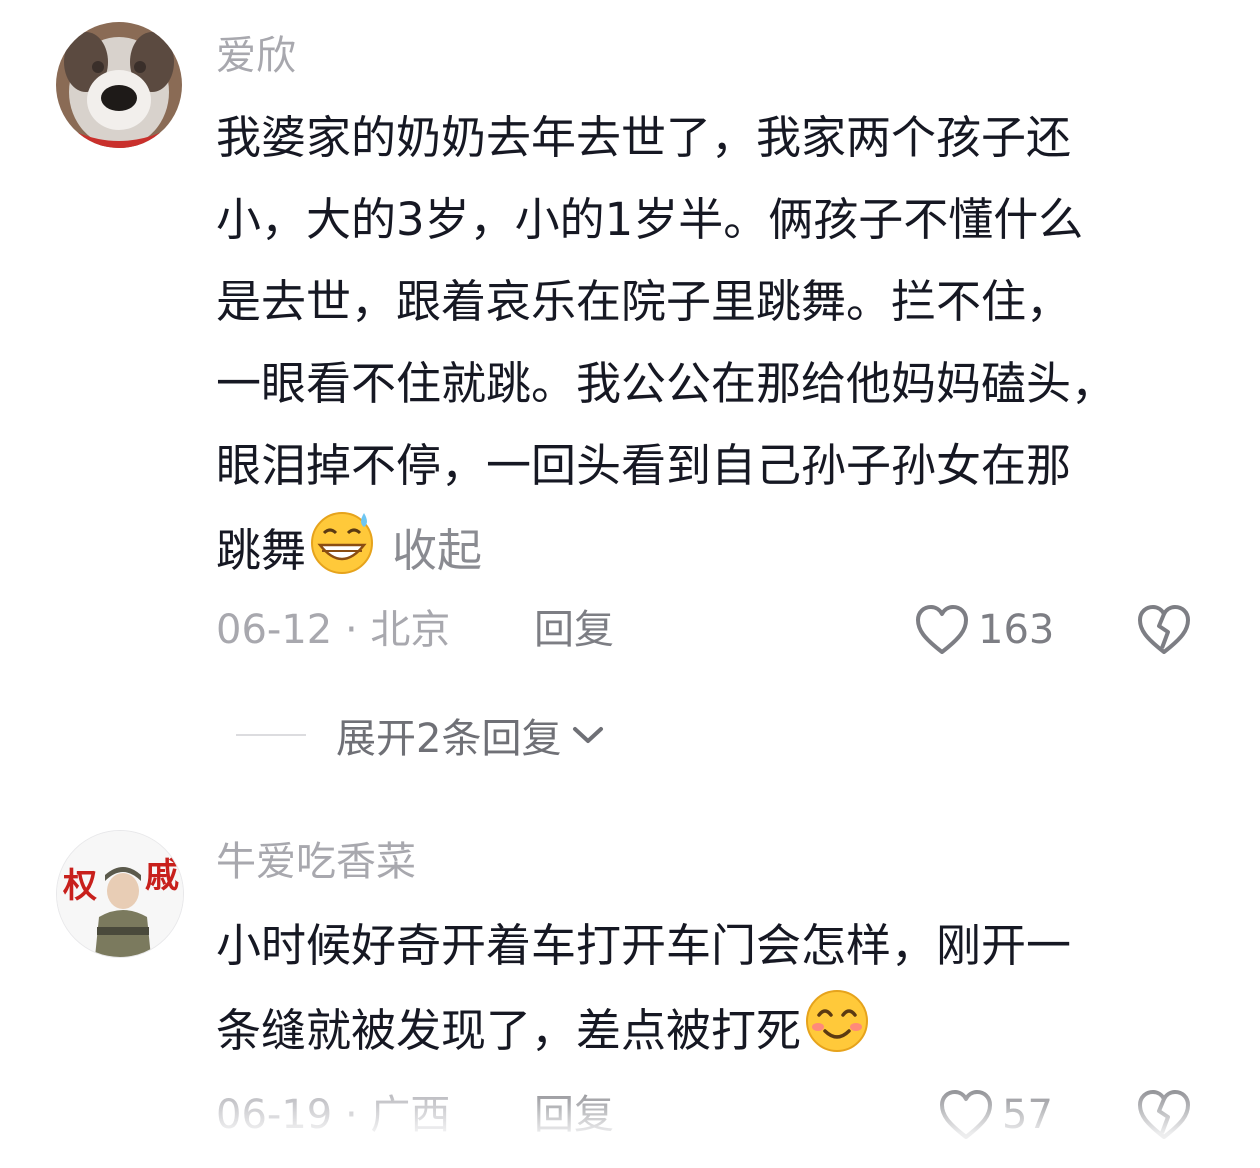 This screenshot has width=1260, height=1168. I want to click on comment-line: 眼泪掉不停，一回头看到自己孙子孙女在那, so click(644, 465).